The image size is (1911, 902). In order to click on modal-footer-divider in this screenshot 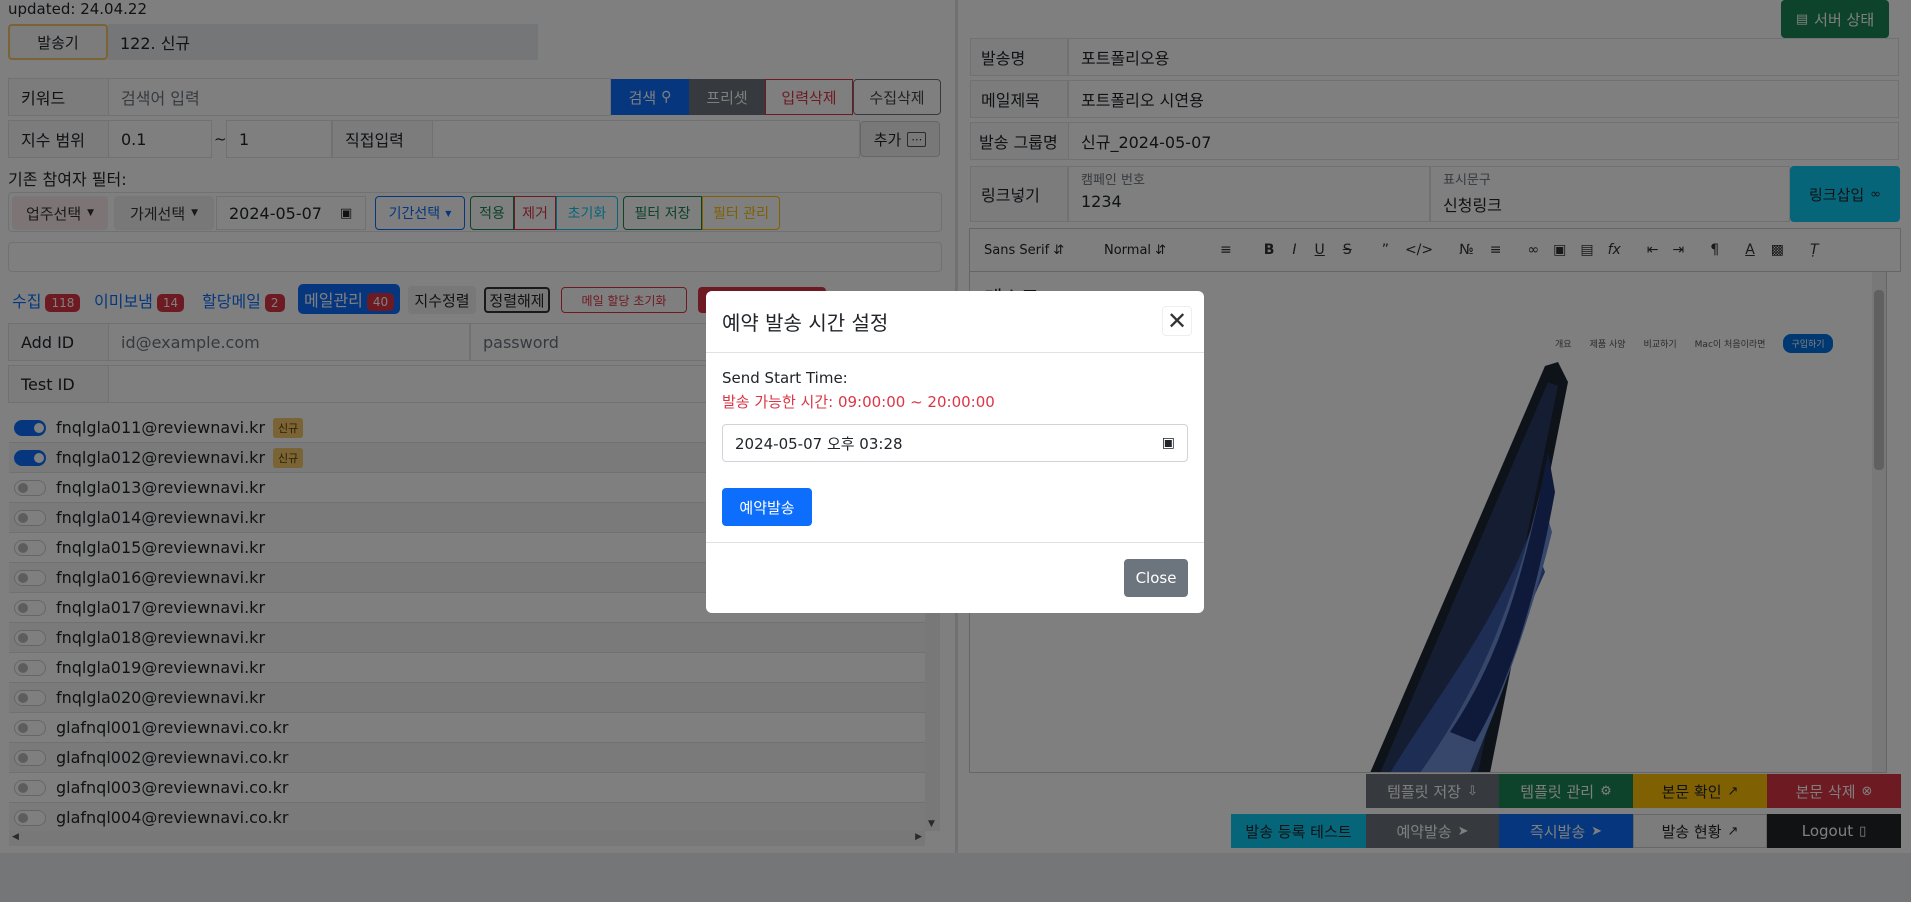, I will do `click(955, 542)`.